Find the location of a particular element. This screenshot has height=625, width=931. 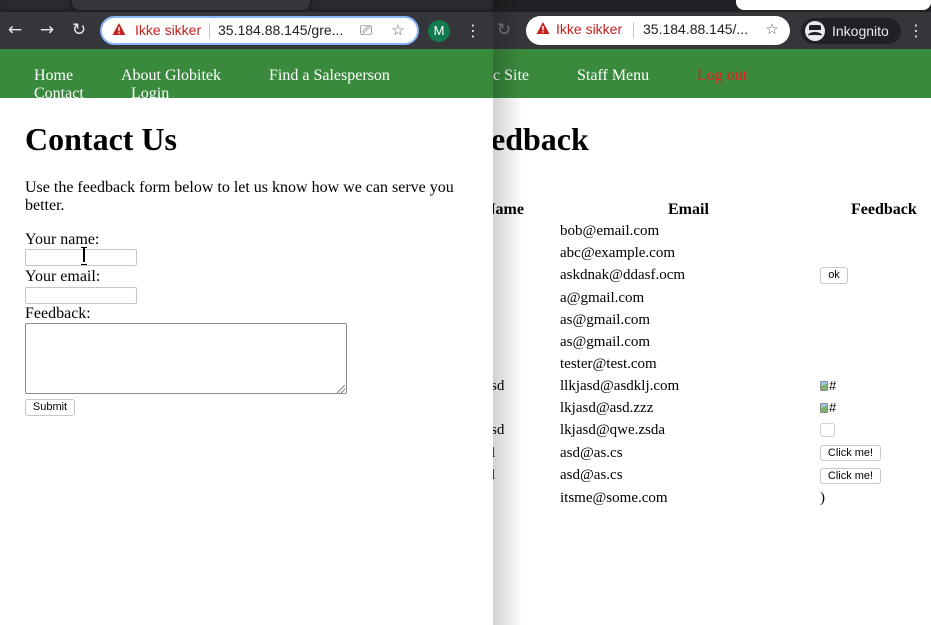

feedback-textarea is located at coordinates (186, 358).